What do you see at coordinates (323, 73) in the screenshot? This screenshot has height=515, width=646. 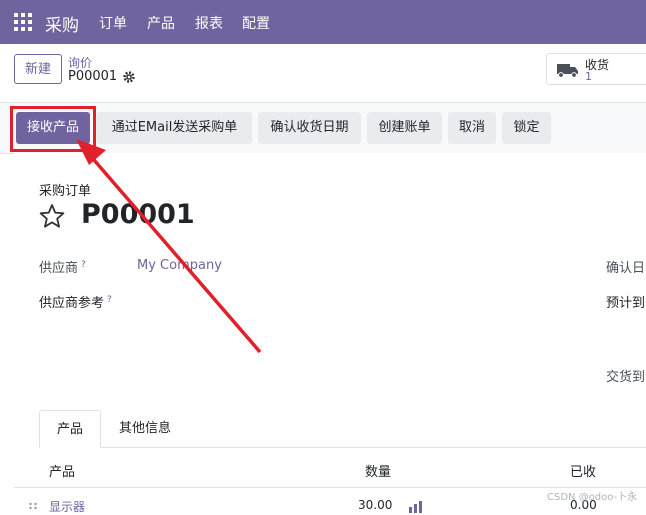 I see `control-panel: 新建 询价 P00001 收货 1` at bounding box center [323, 73].